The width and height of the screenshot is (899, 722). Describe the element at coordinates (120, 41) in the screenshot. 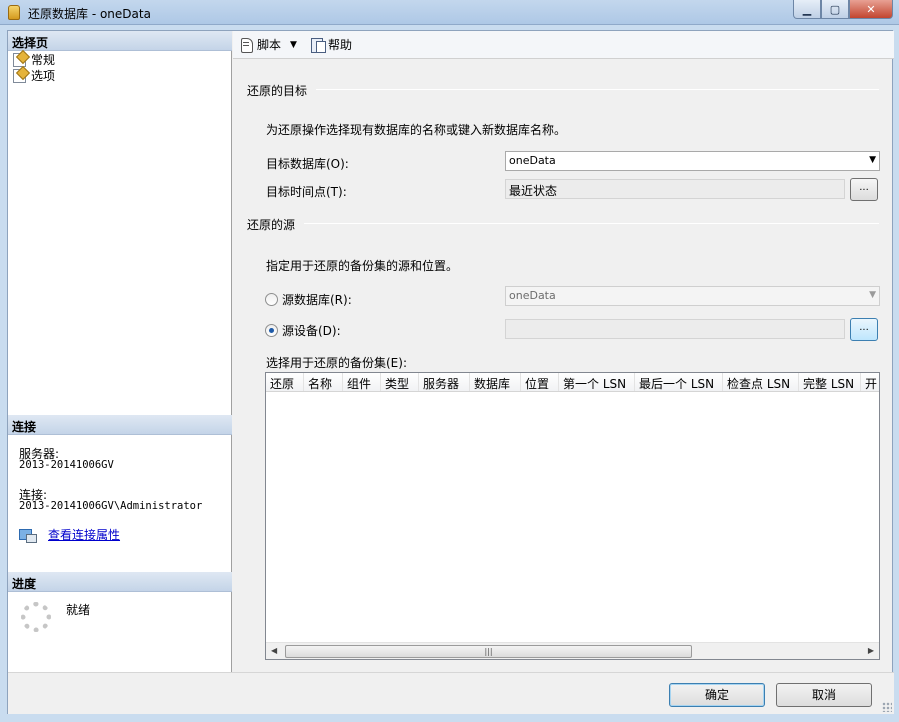

I see `select-page-header: 选择页` at that location.